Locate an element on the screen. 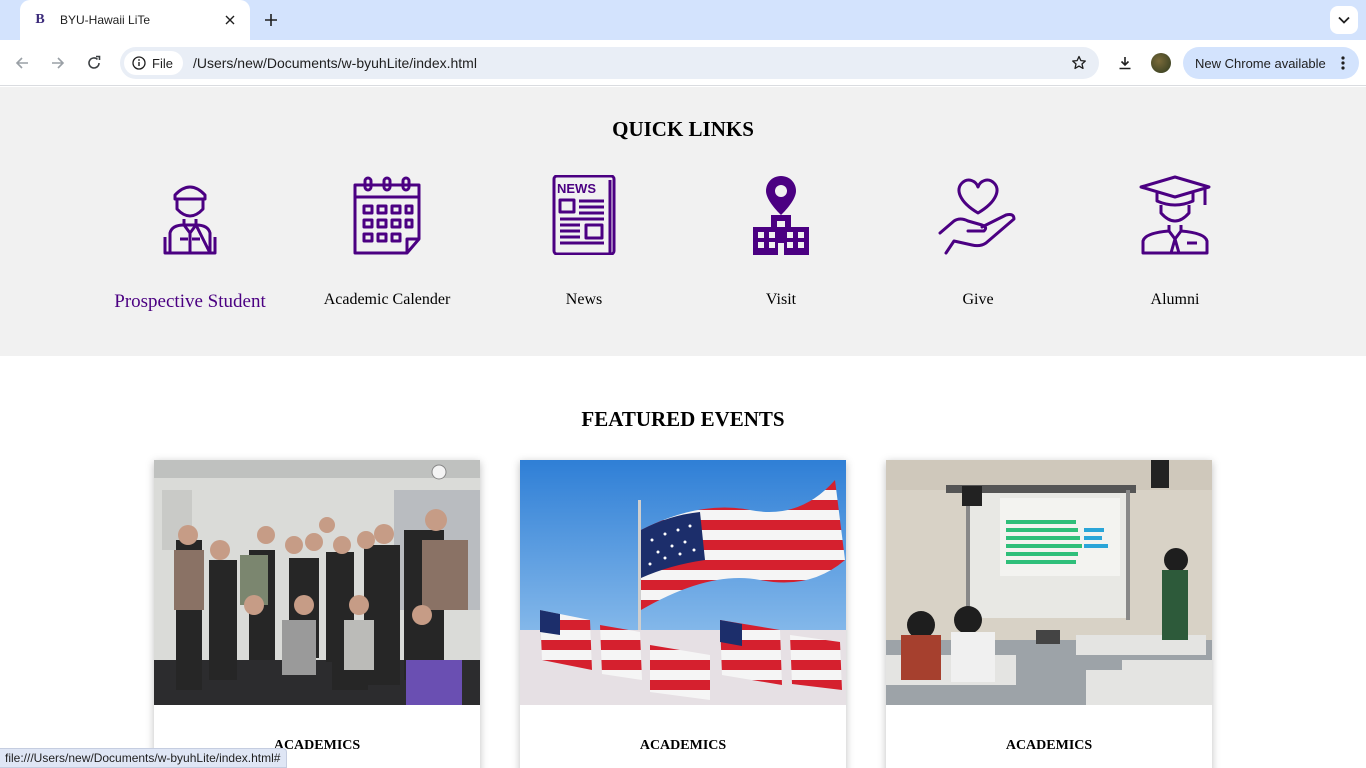 The image size is (1366, 768). newspaper-icon: NEWS is located at coordinates (584, 215).